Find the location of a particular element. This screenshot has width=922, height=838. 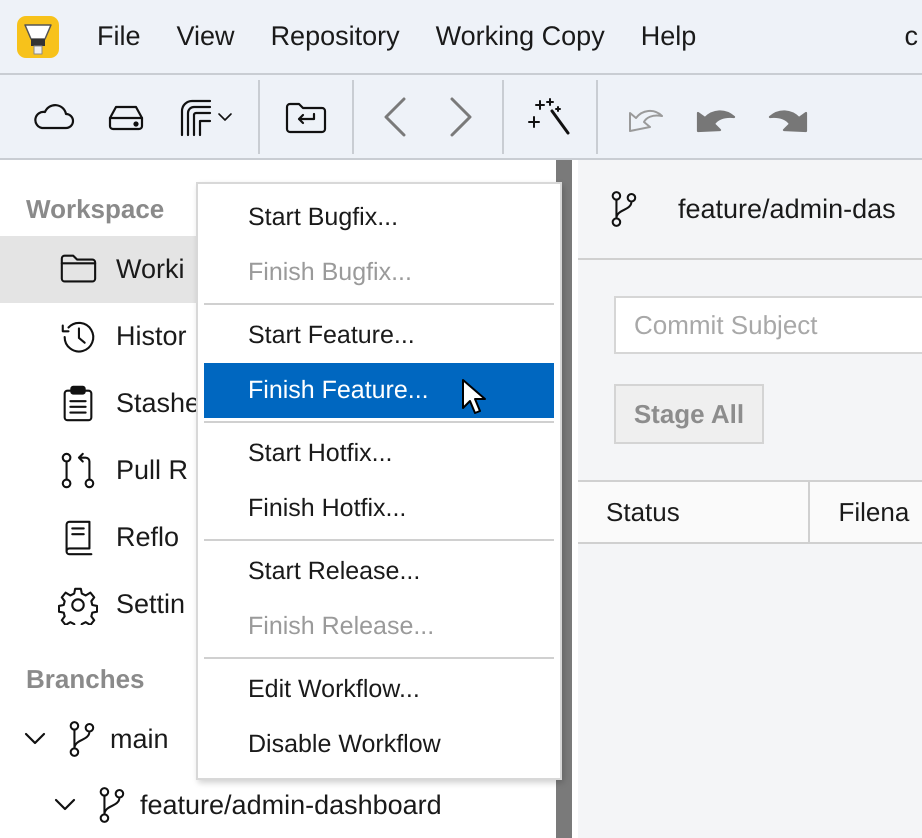

section-heading: Workspace is located at coordinates (95, 209).